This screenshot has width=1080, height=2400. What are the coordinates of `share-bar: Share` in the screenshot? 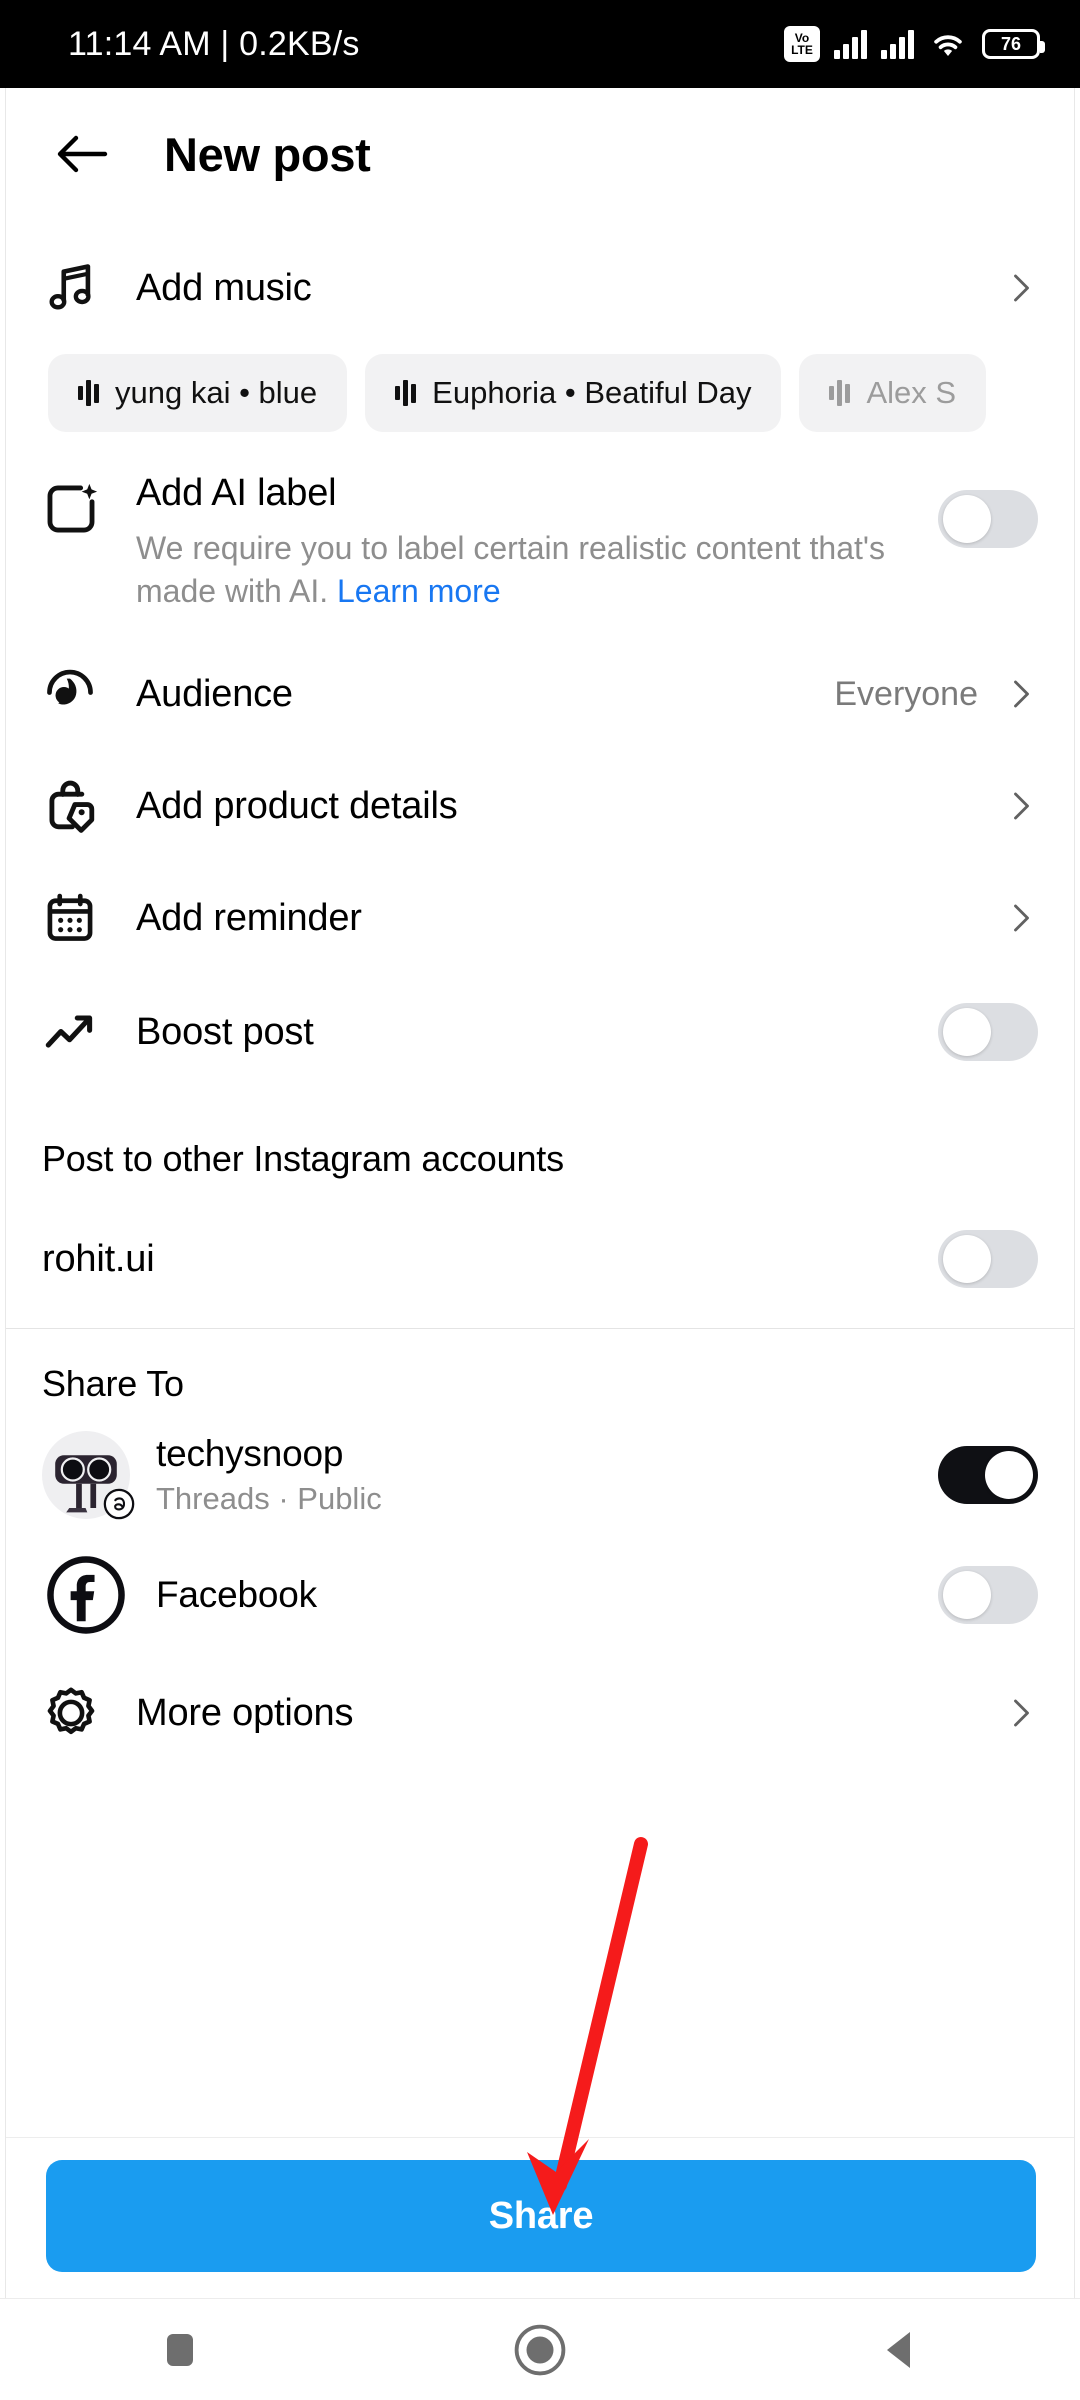 It's located at (540, 2217).